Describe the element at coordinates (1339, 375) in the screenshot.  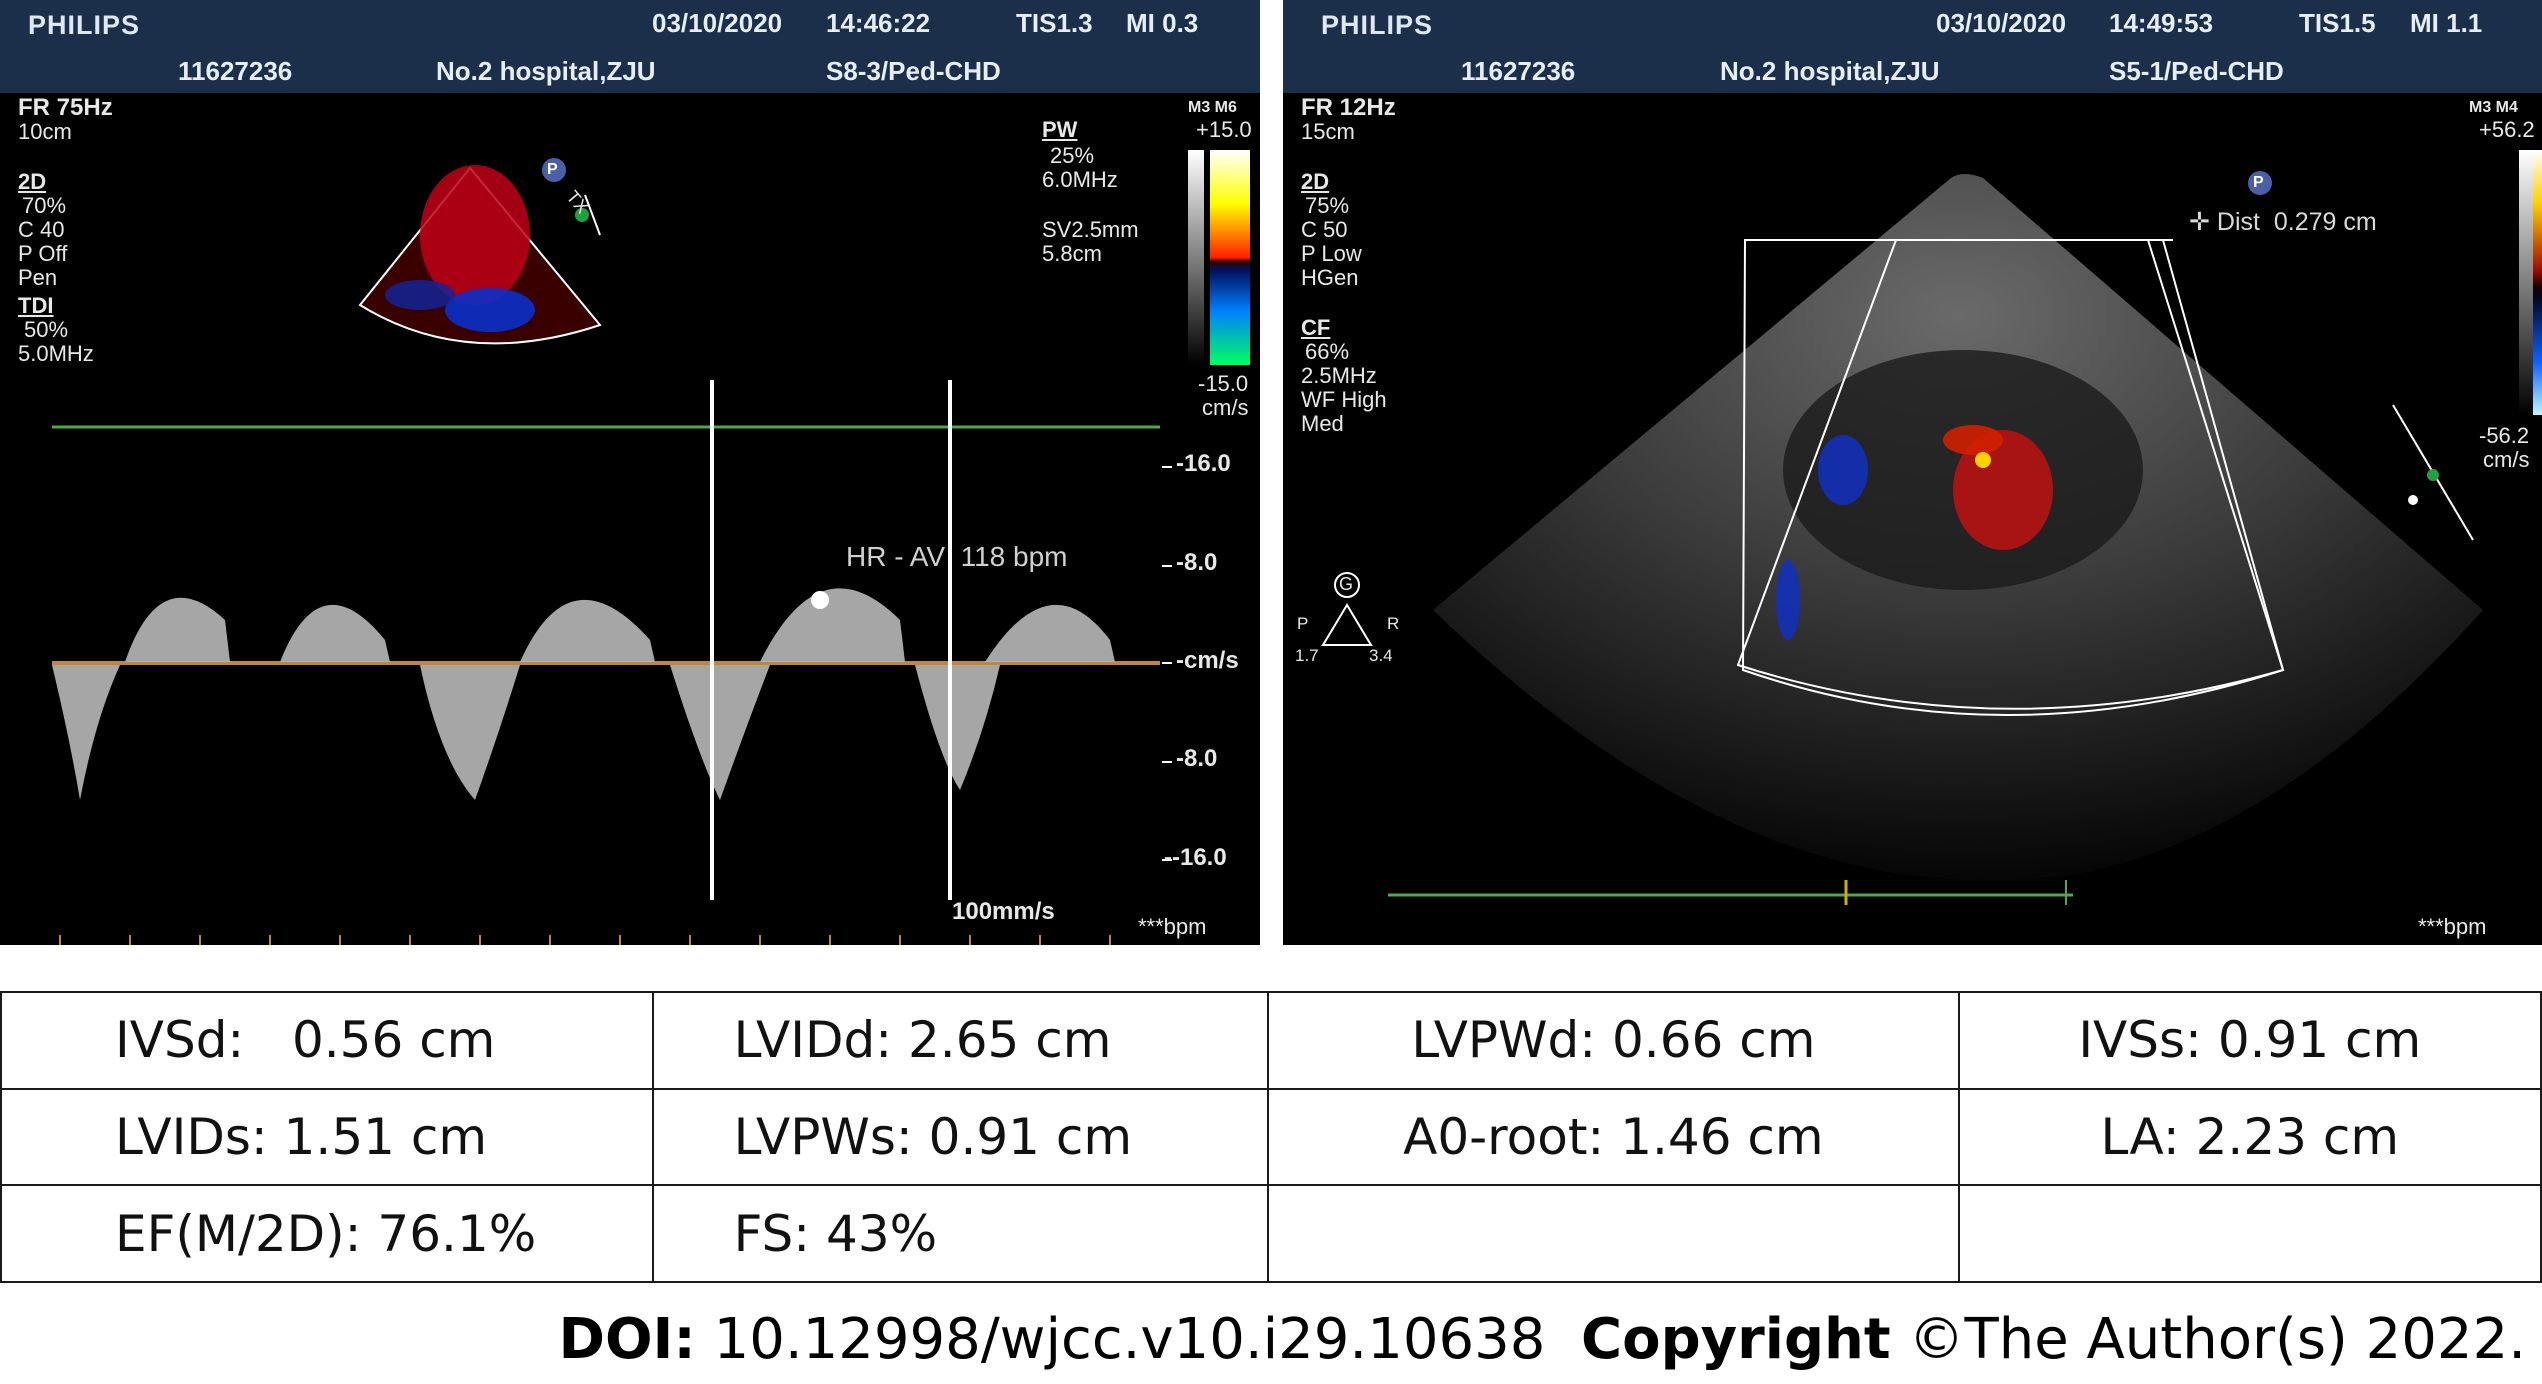
I see `cf-frequency: 2.5MHz` at that location.